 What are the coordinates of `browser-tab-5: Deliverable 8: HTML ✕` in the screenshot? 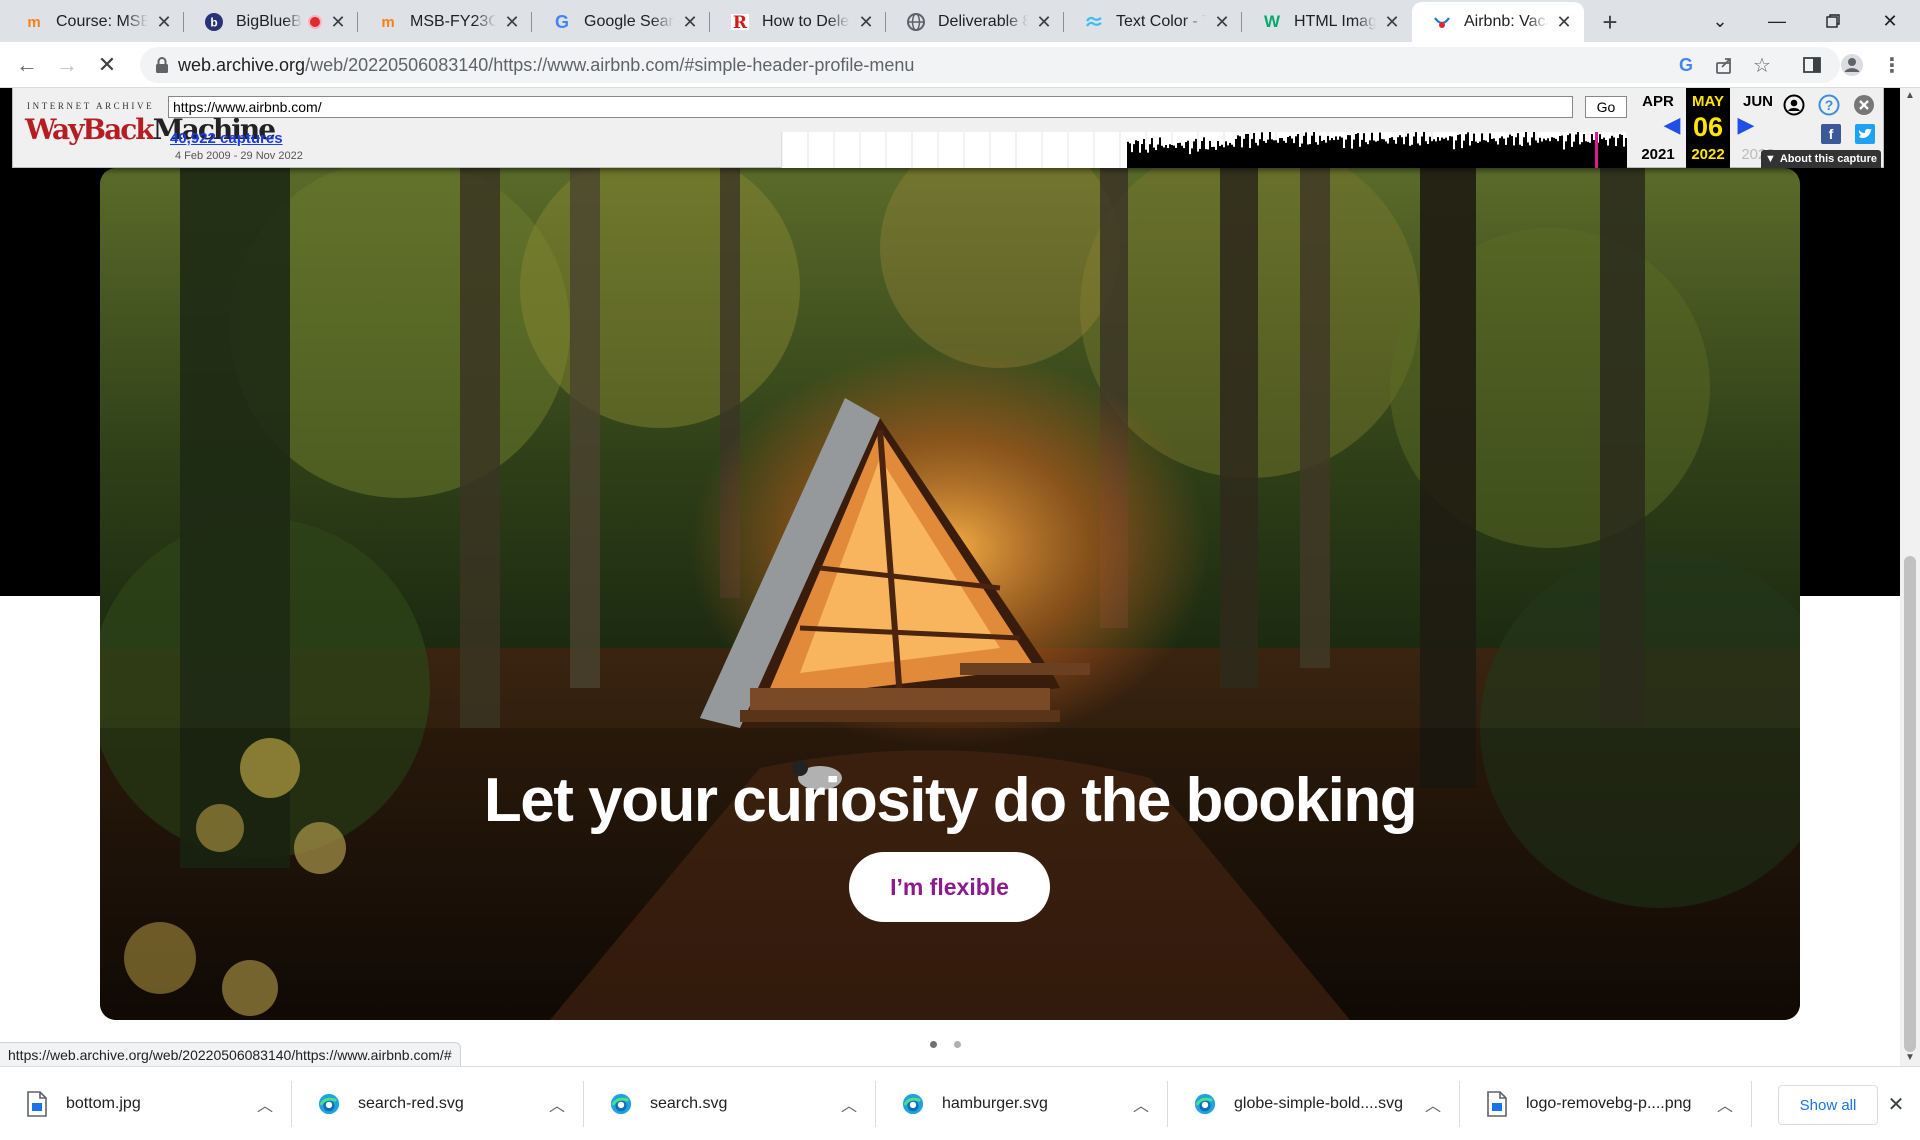 It's located at (975, 22).